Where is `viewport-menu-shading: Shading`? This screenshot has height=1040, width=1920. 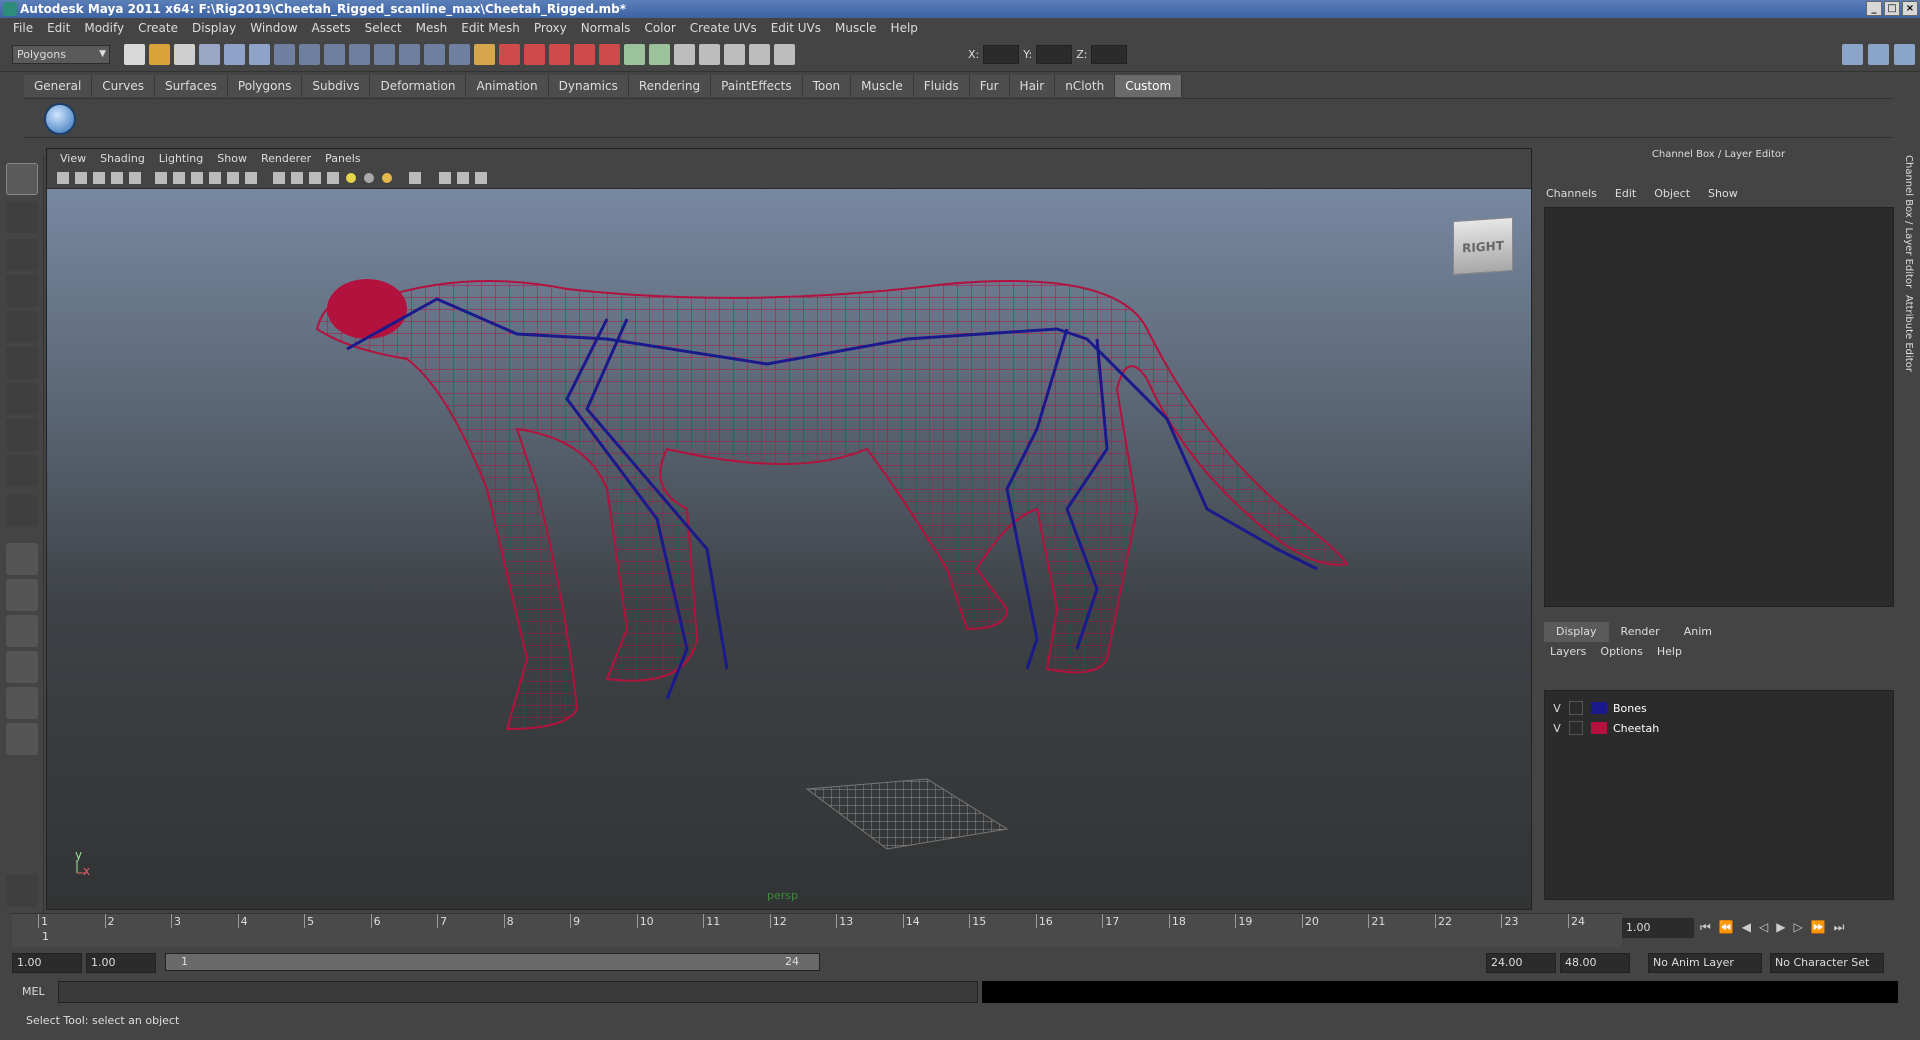 viewport-menu-shading: Shading is located at coordinates (122, 158).